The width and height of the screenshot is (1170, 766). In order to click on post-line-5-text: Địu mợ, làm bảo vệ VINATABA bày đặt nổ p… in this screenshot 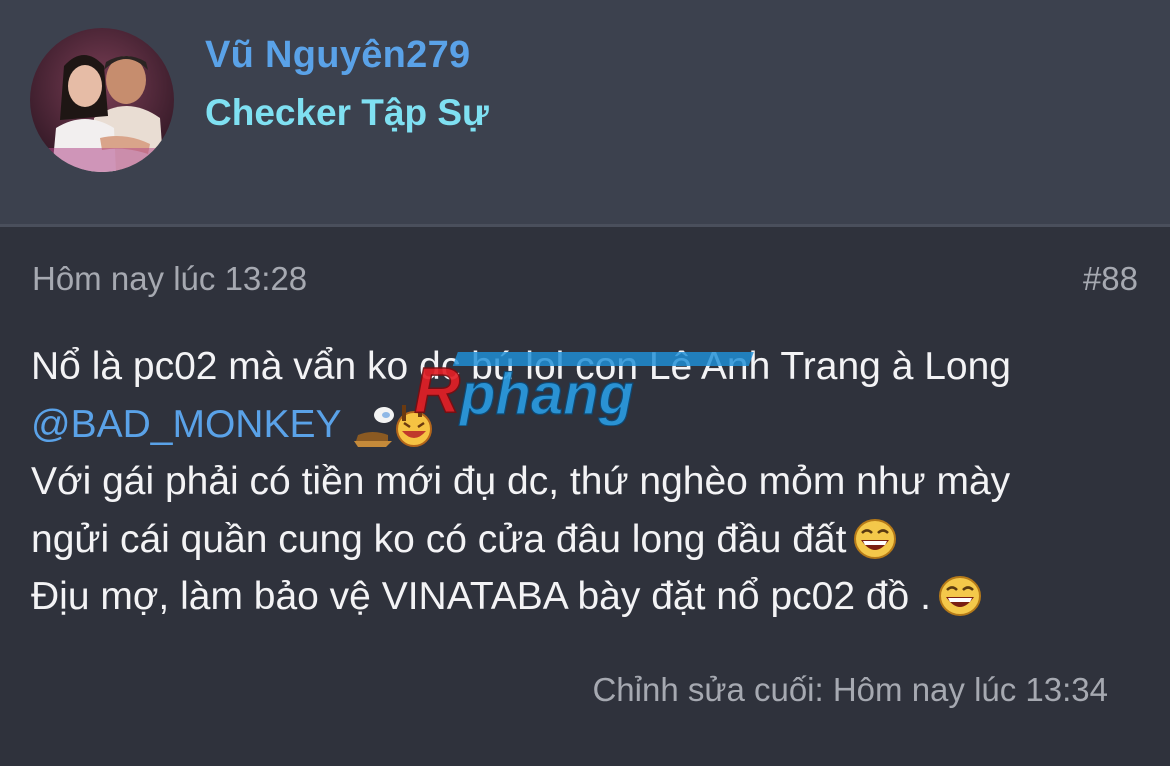, I will do `click(481, 596)`.